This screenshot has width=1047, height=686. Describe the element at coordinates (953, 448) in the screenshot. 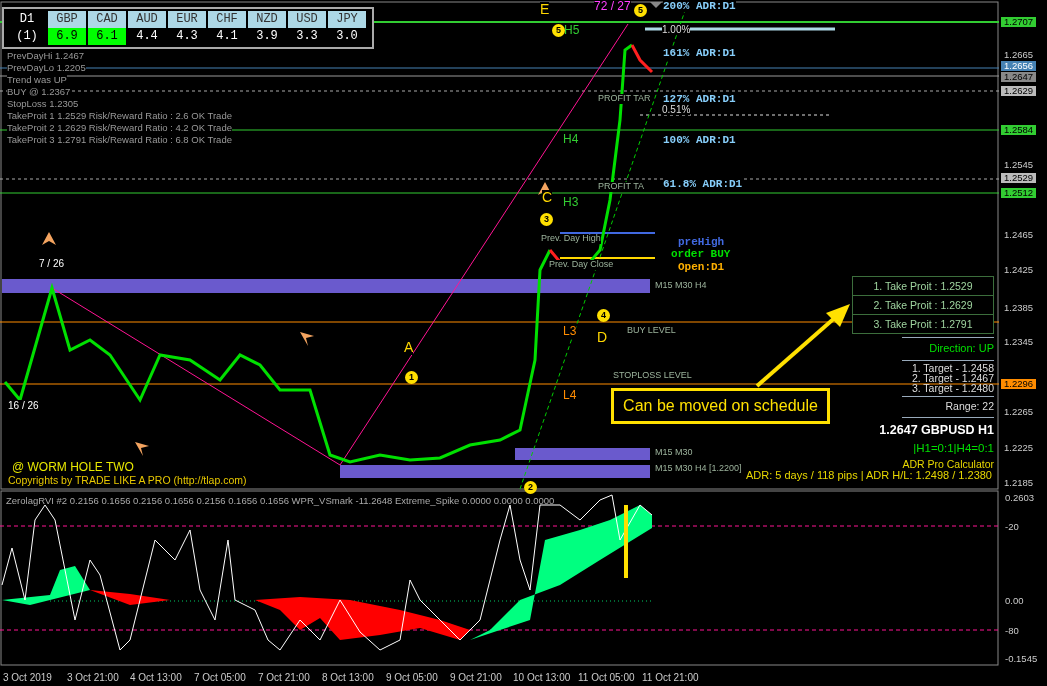

I see `timeframe-ratio: |H1=0:1|H4=0:1` at that location.